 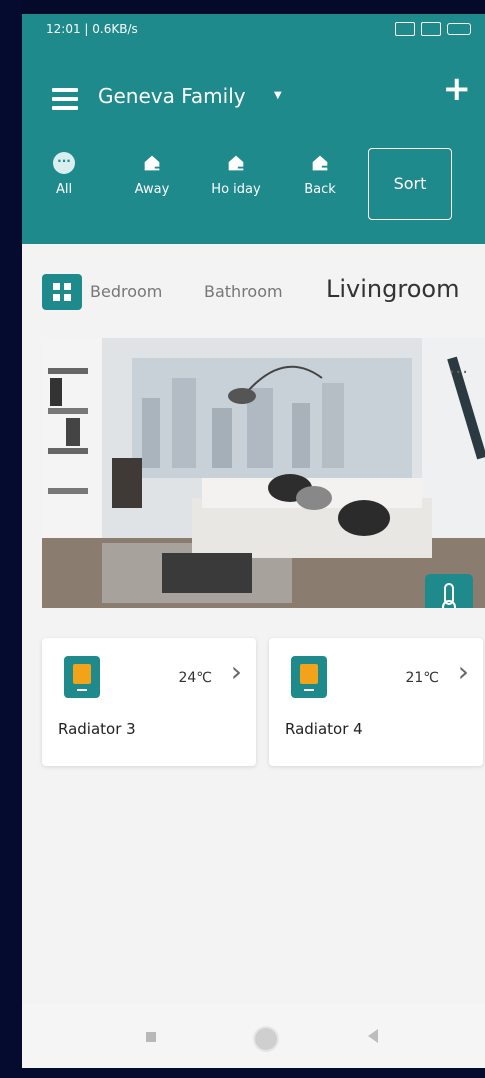 What do you see at coordinates (172, 96) in the screenshot?
I see `family-name: Geneva Family` at bounding box center [172, 96].